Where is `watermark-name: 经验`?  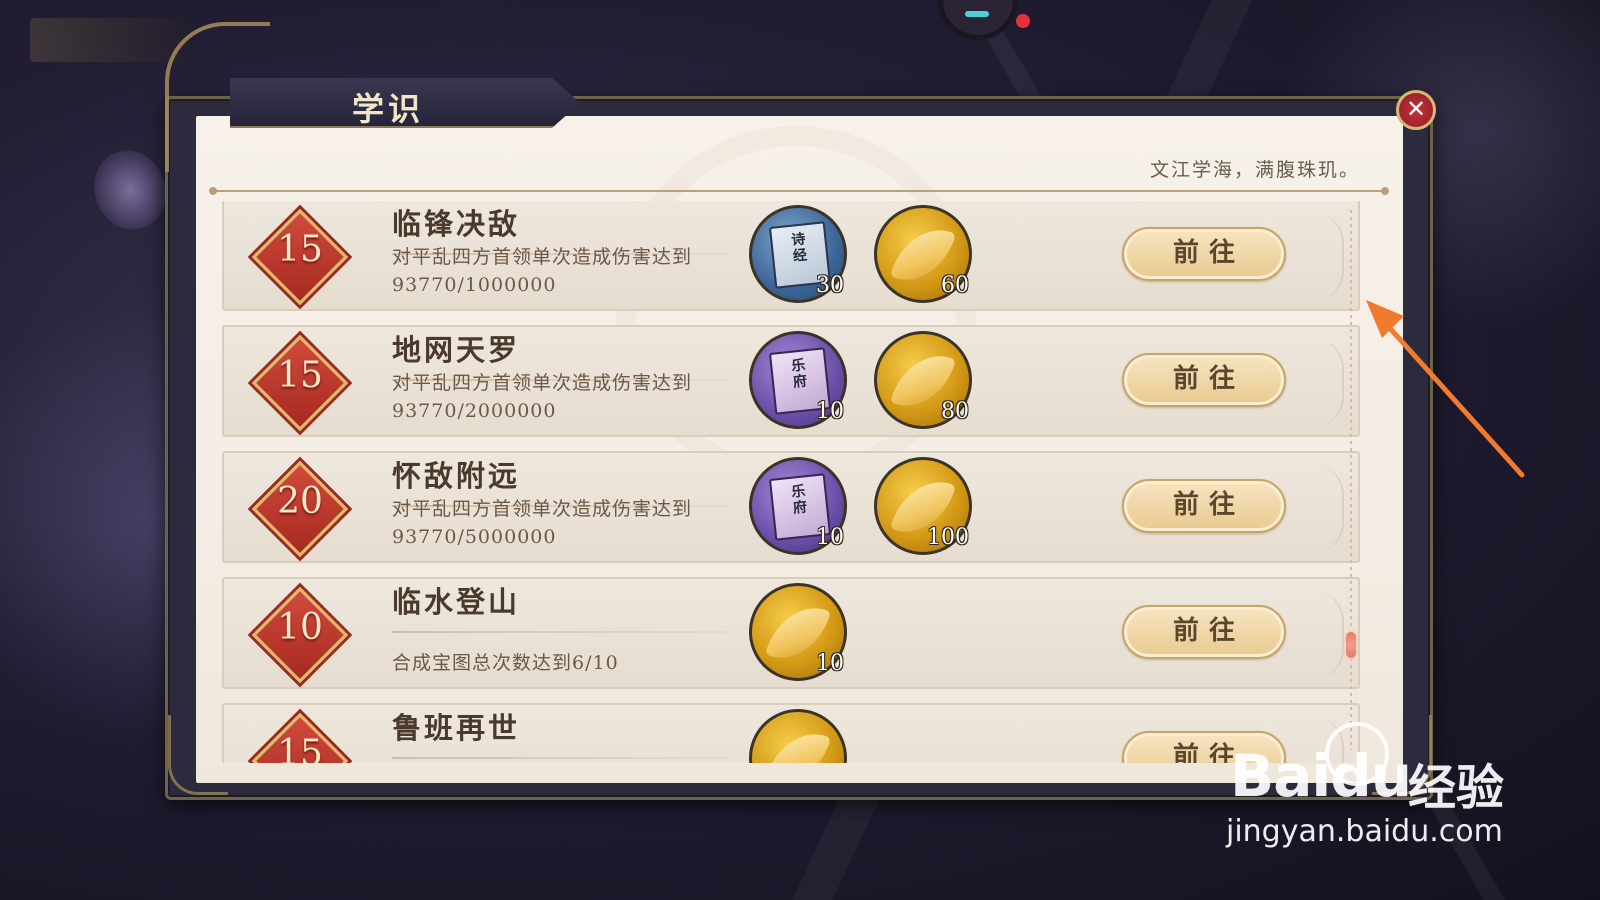
watermark-name: 经验 is located at coordinates (1456, 788).